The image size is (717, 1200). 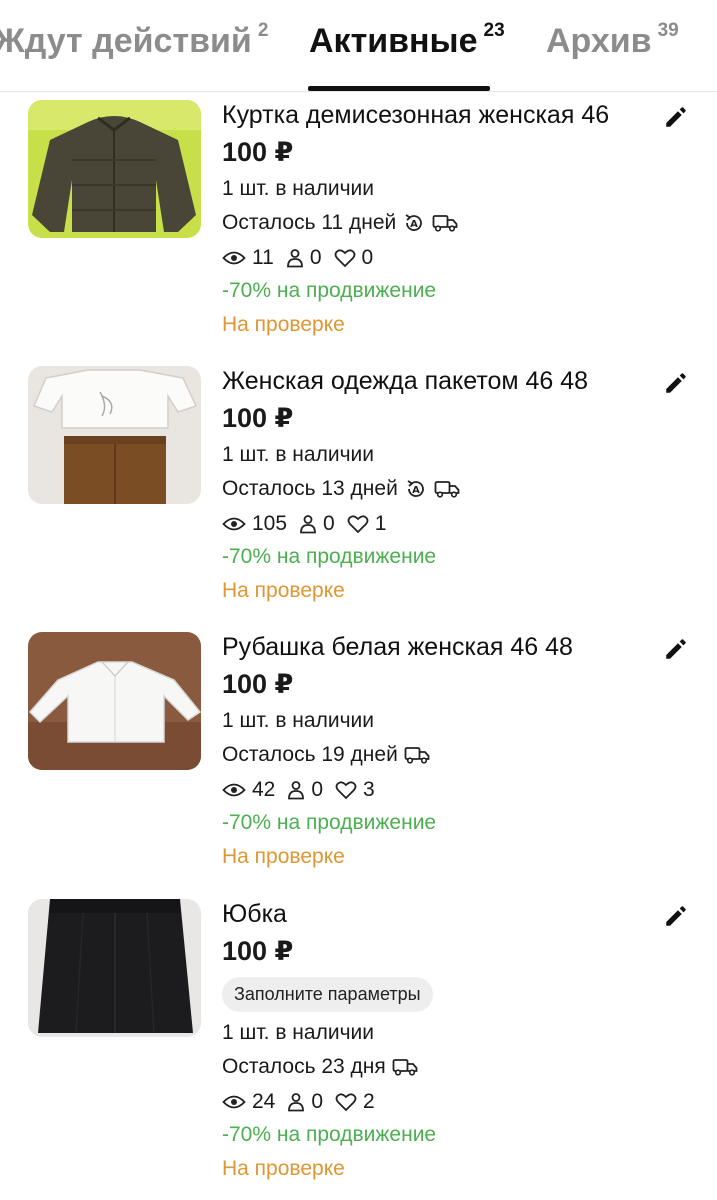 I want to click on views-count: 42, so click(x=264, y=789).